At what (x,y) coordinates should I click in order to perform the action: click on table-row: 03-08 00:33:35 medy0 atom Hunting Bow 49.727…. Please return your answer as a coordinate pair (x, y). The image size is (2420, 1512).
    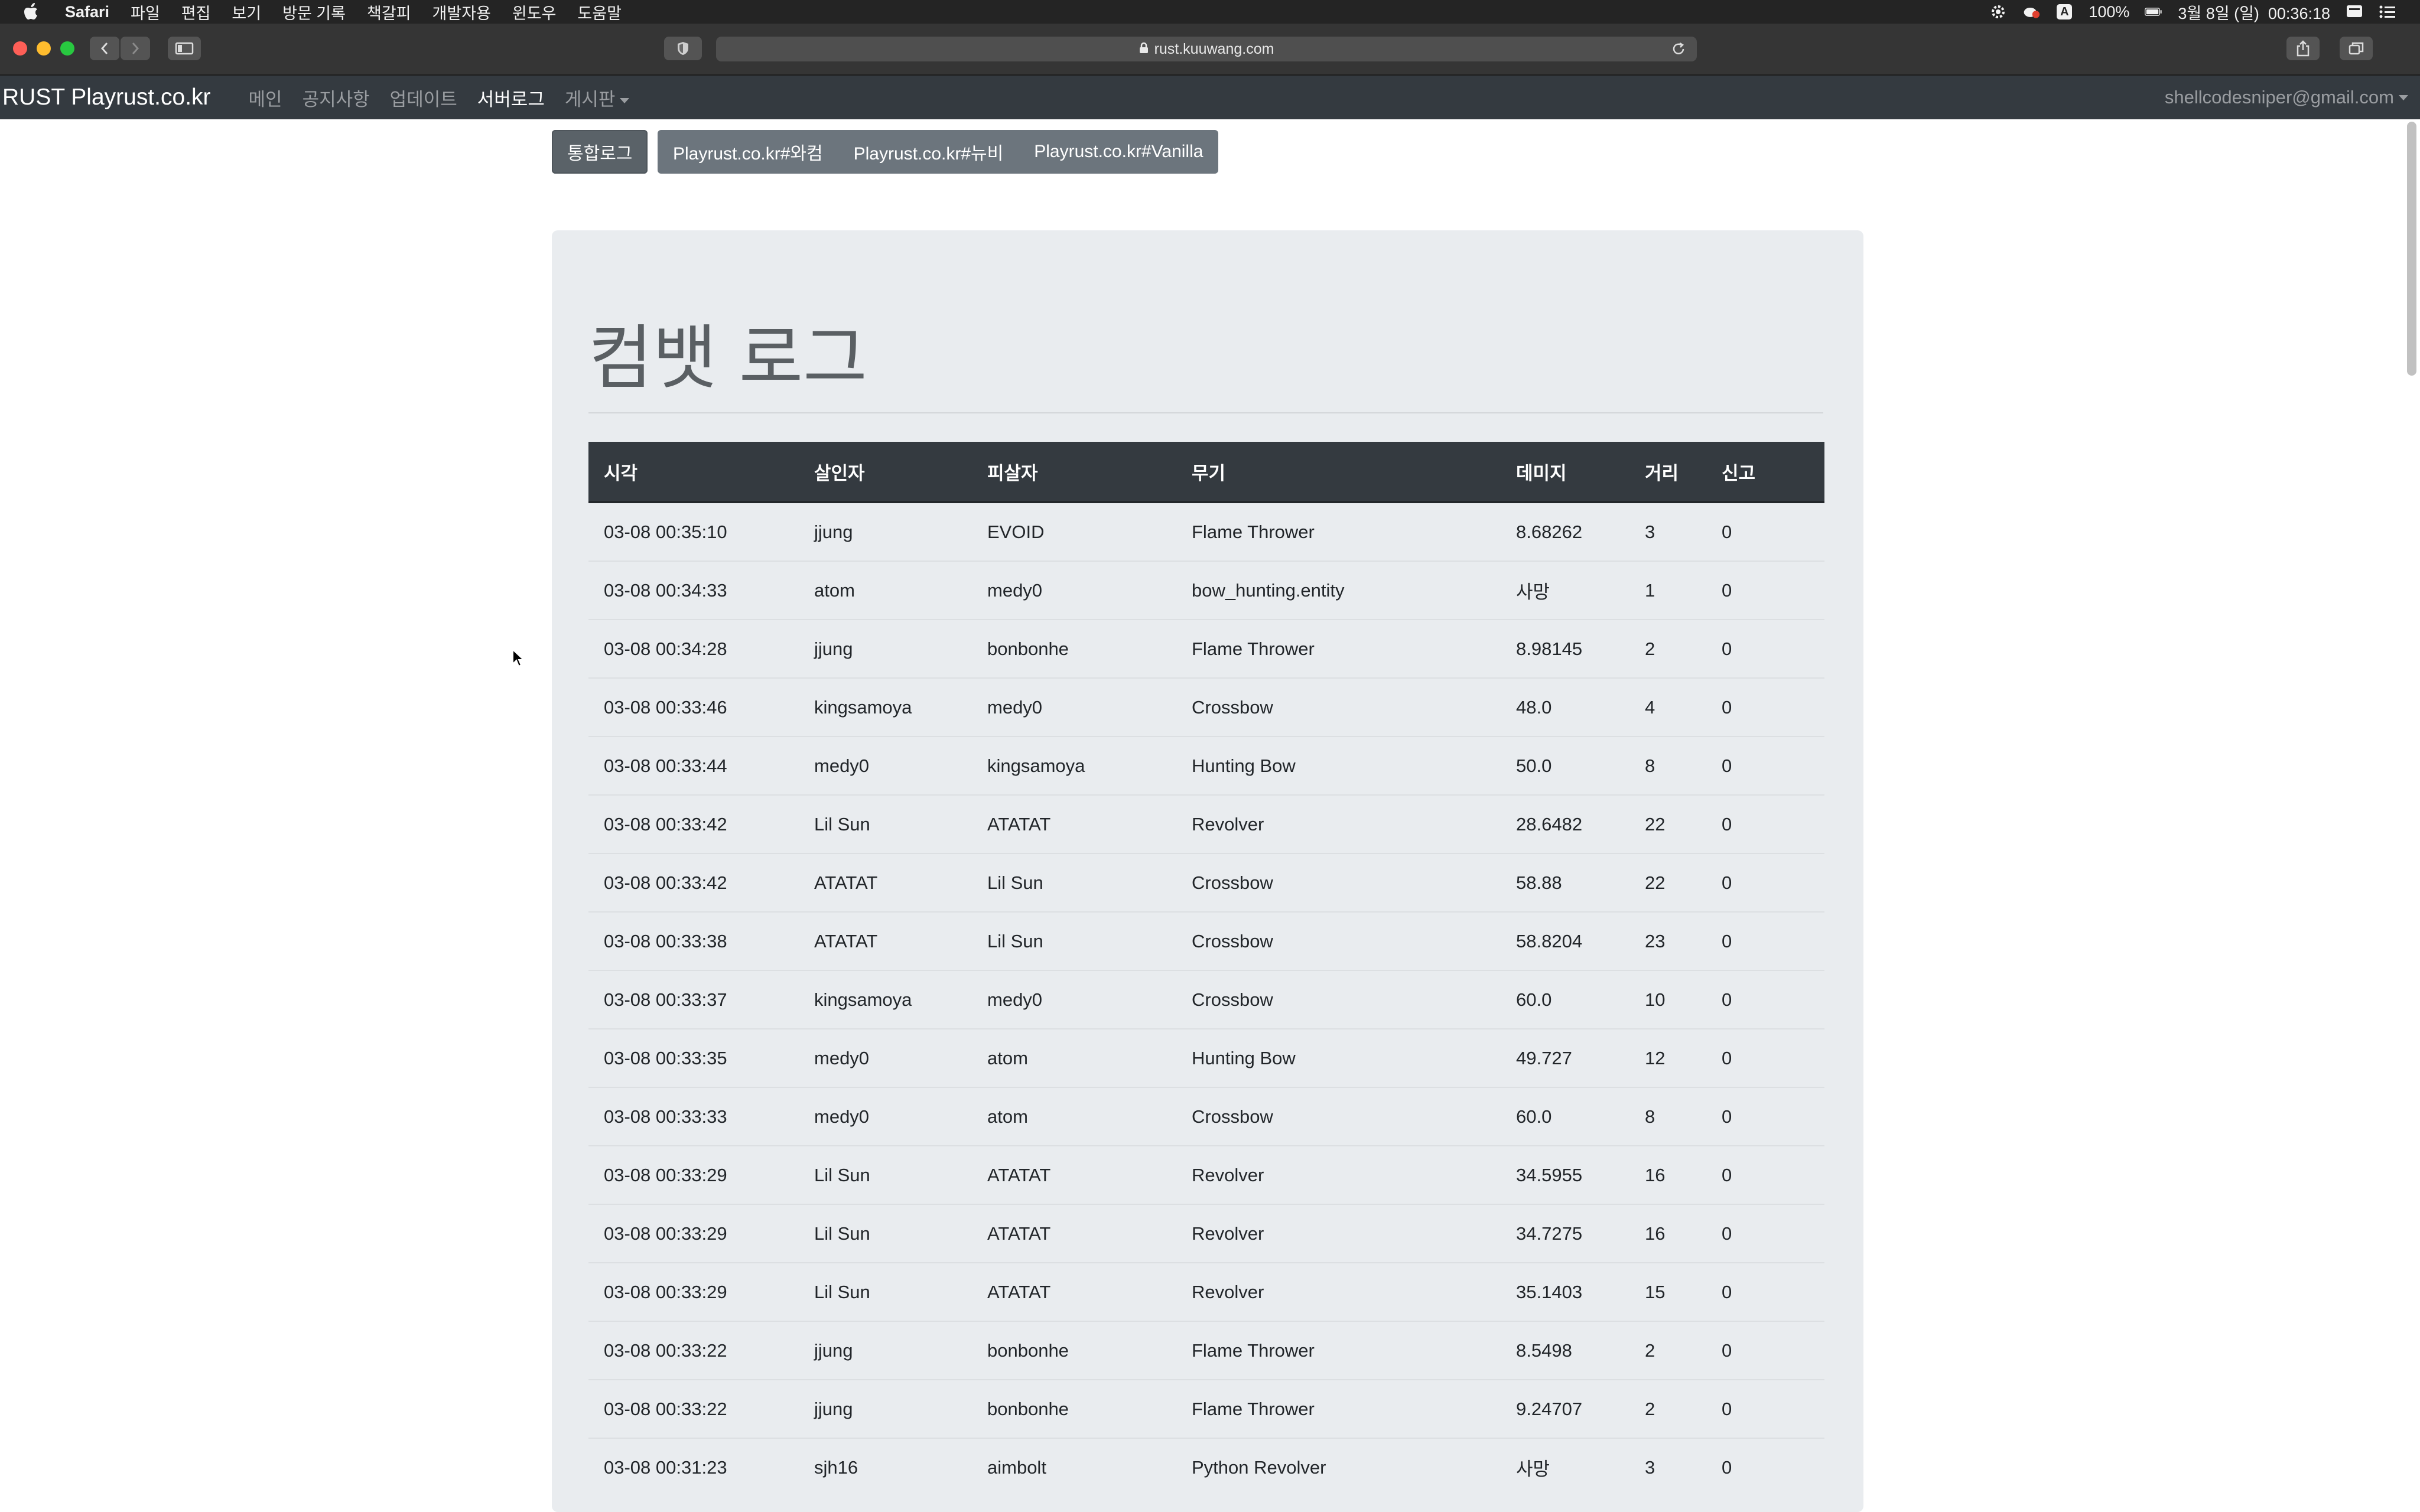
    Looking at the image, I should click on (1206, 1057).